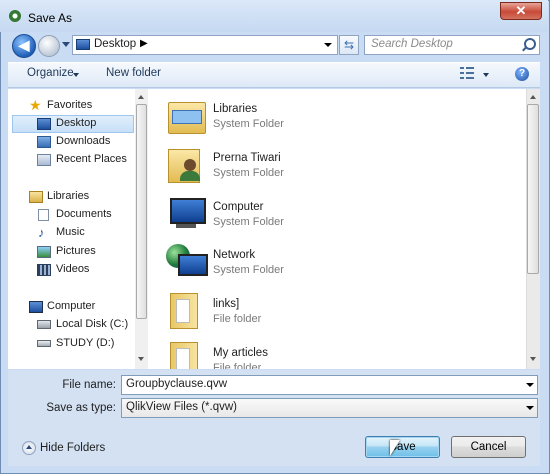  Describe the element at coordinates (133, 73) in the screenshot. I see `new-folder-button: New folder` at that location.